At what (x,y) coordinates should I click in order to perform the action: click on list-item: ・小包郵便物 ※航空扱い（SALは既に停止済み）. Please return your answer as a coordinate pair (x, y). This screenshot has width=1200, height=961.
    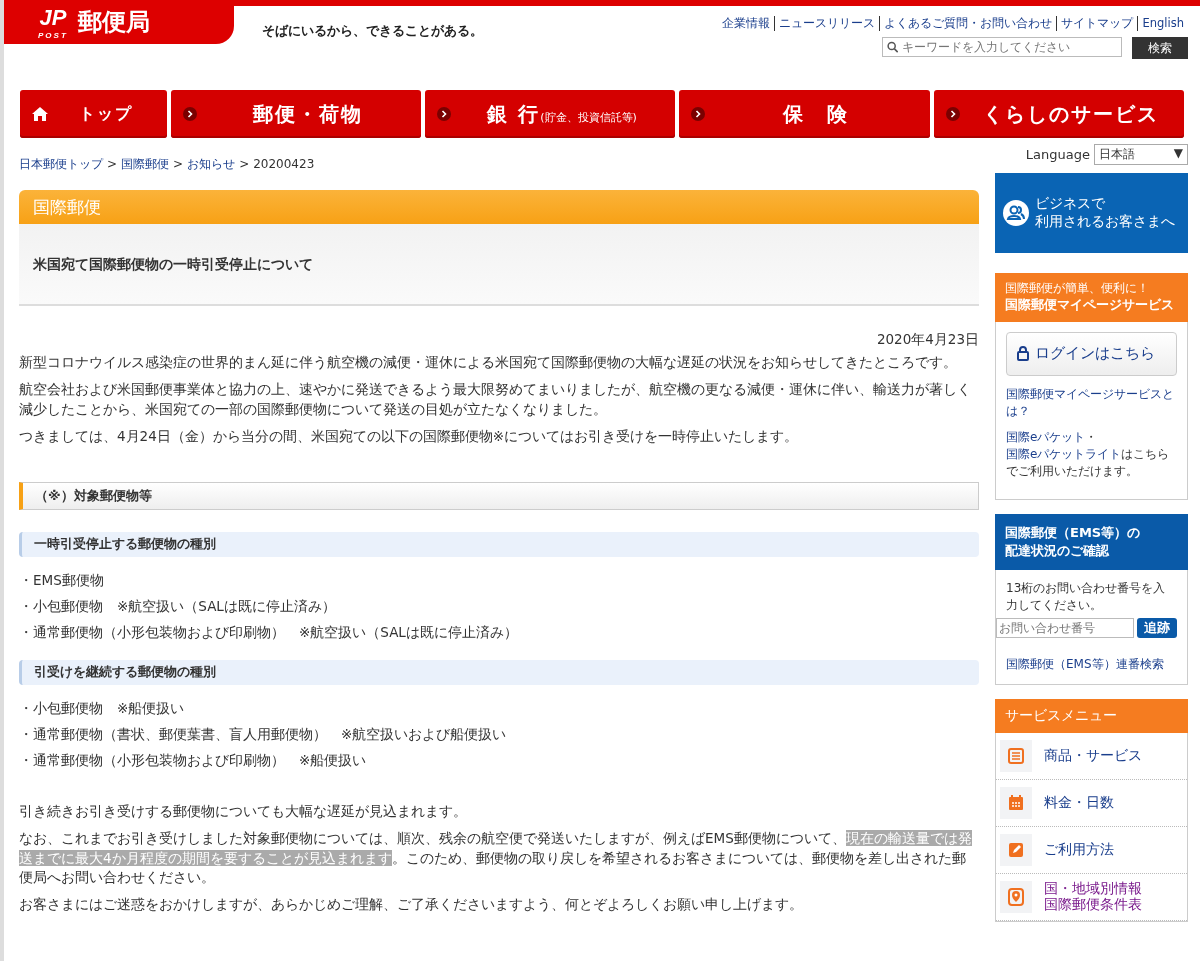
    Looking at the image, I should click on (178, 606).